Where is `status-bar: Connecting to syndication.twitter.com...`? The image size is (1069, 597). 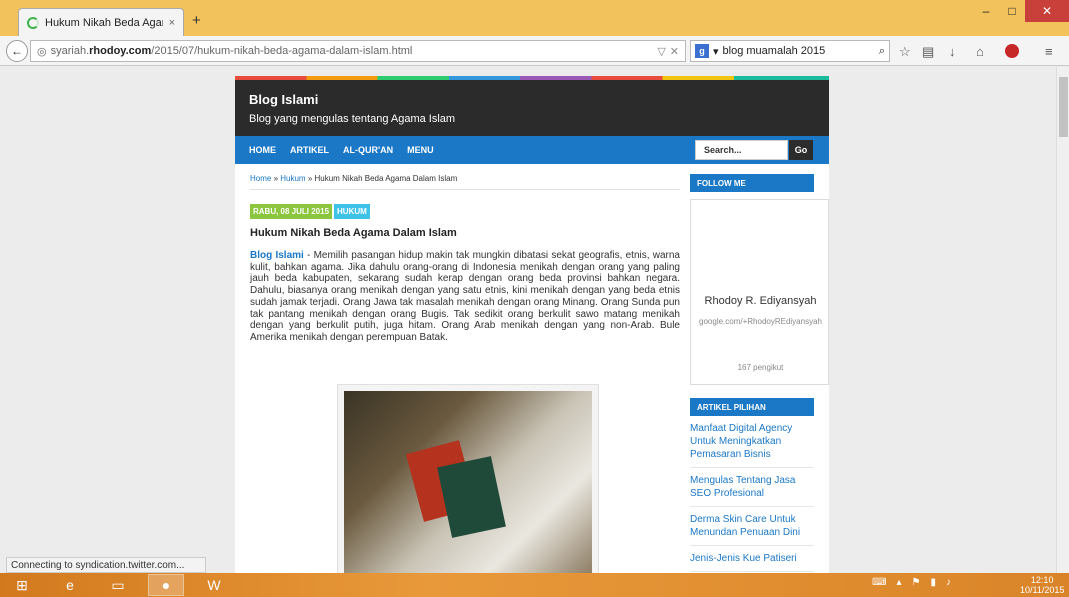 status-bar: Connecting to syndication.twitter.com... is located at coordinates (106, 565).